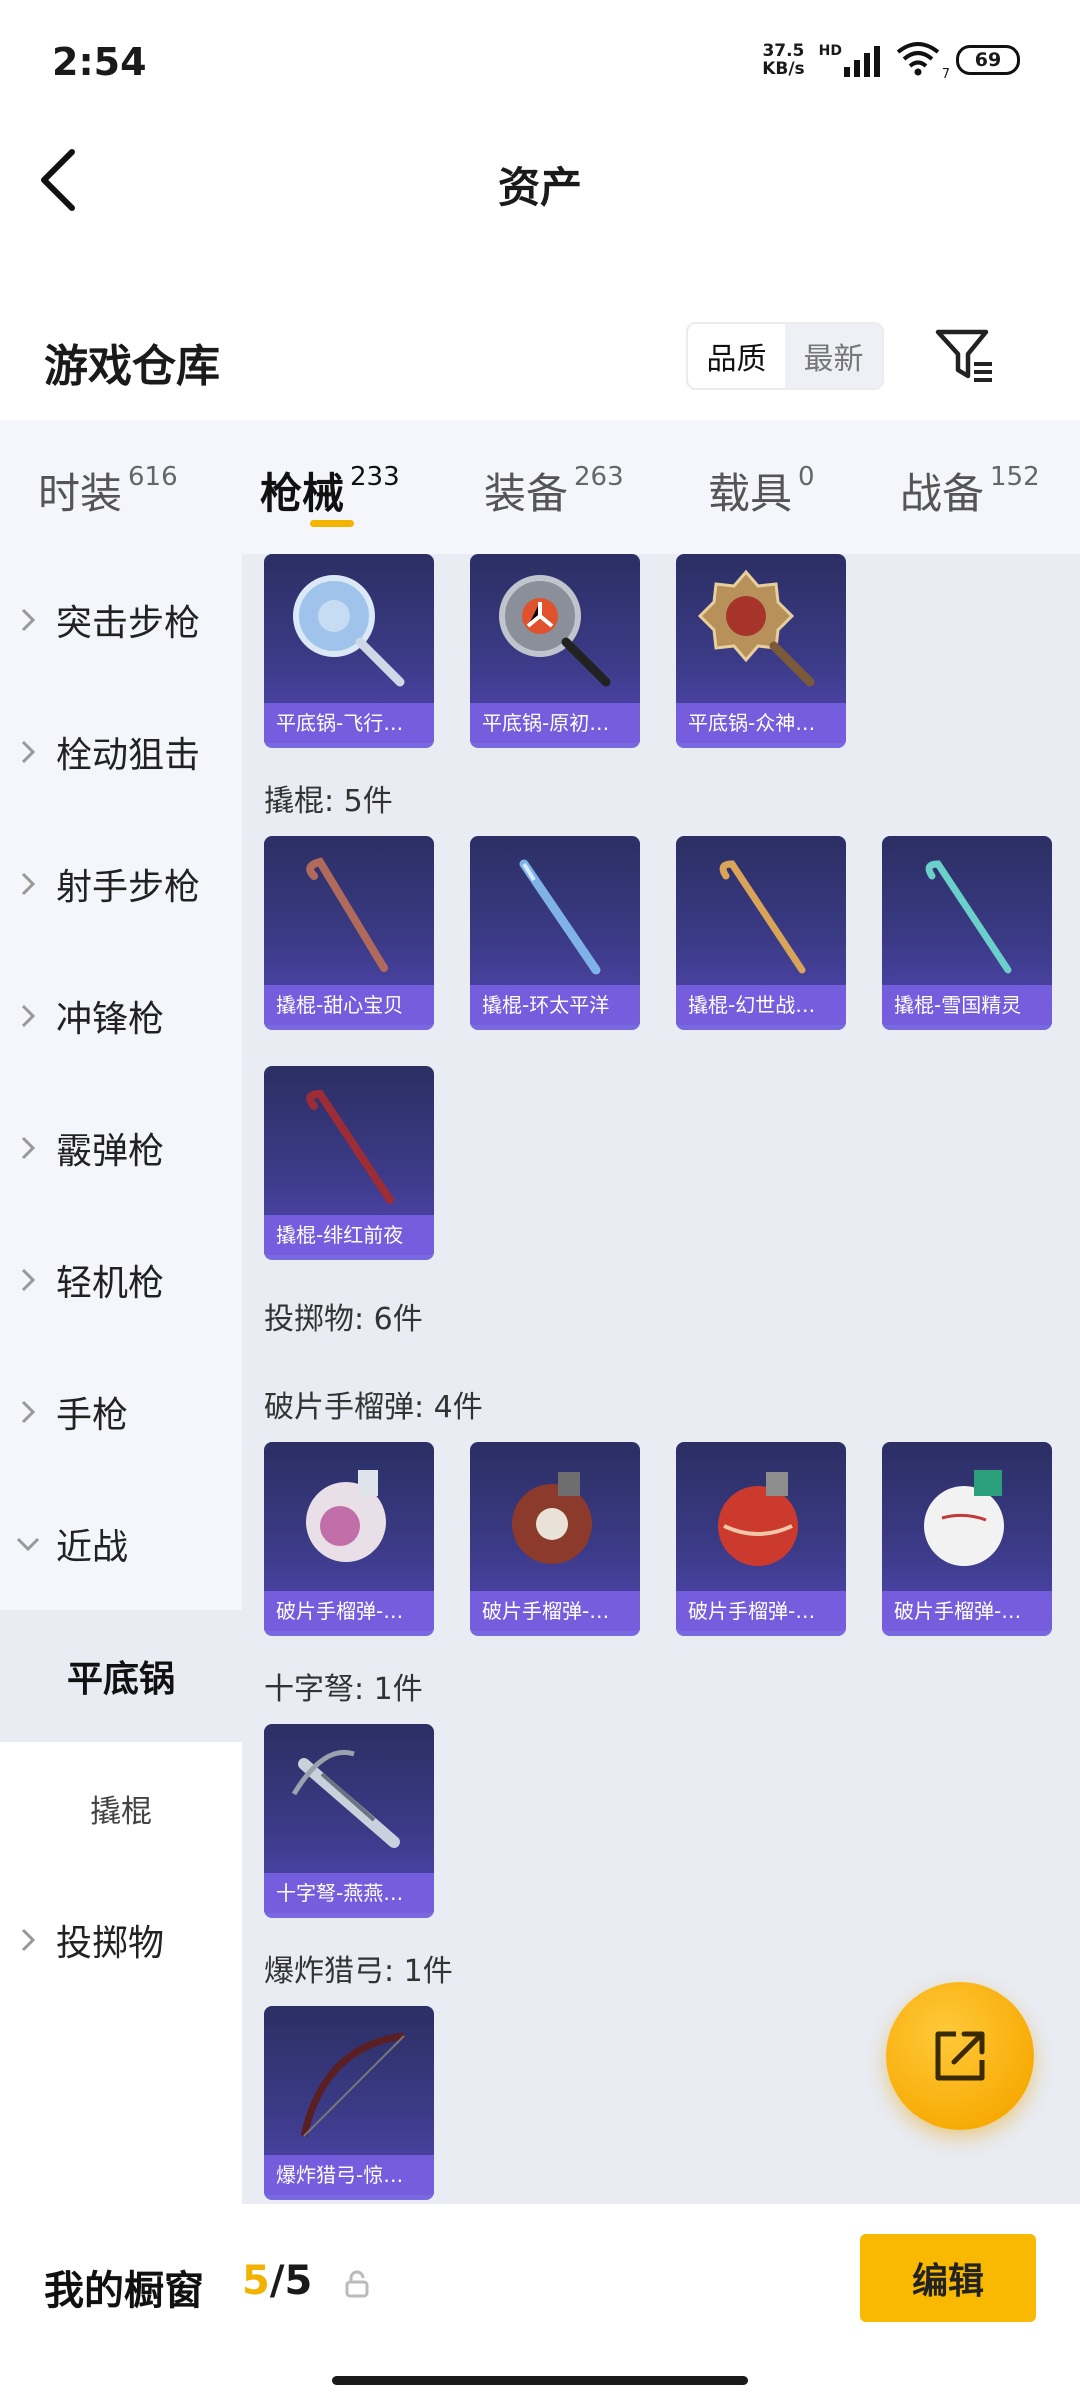 This screenshot has width=1080, height=2400. Describe the element at coordinates (736, 356) in the screenshot. I see `sort-quality-option: 品质` at that location.